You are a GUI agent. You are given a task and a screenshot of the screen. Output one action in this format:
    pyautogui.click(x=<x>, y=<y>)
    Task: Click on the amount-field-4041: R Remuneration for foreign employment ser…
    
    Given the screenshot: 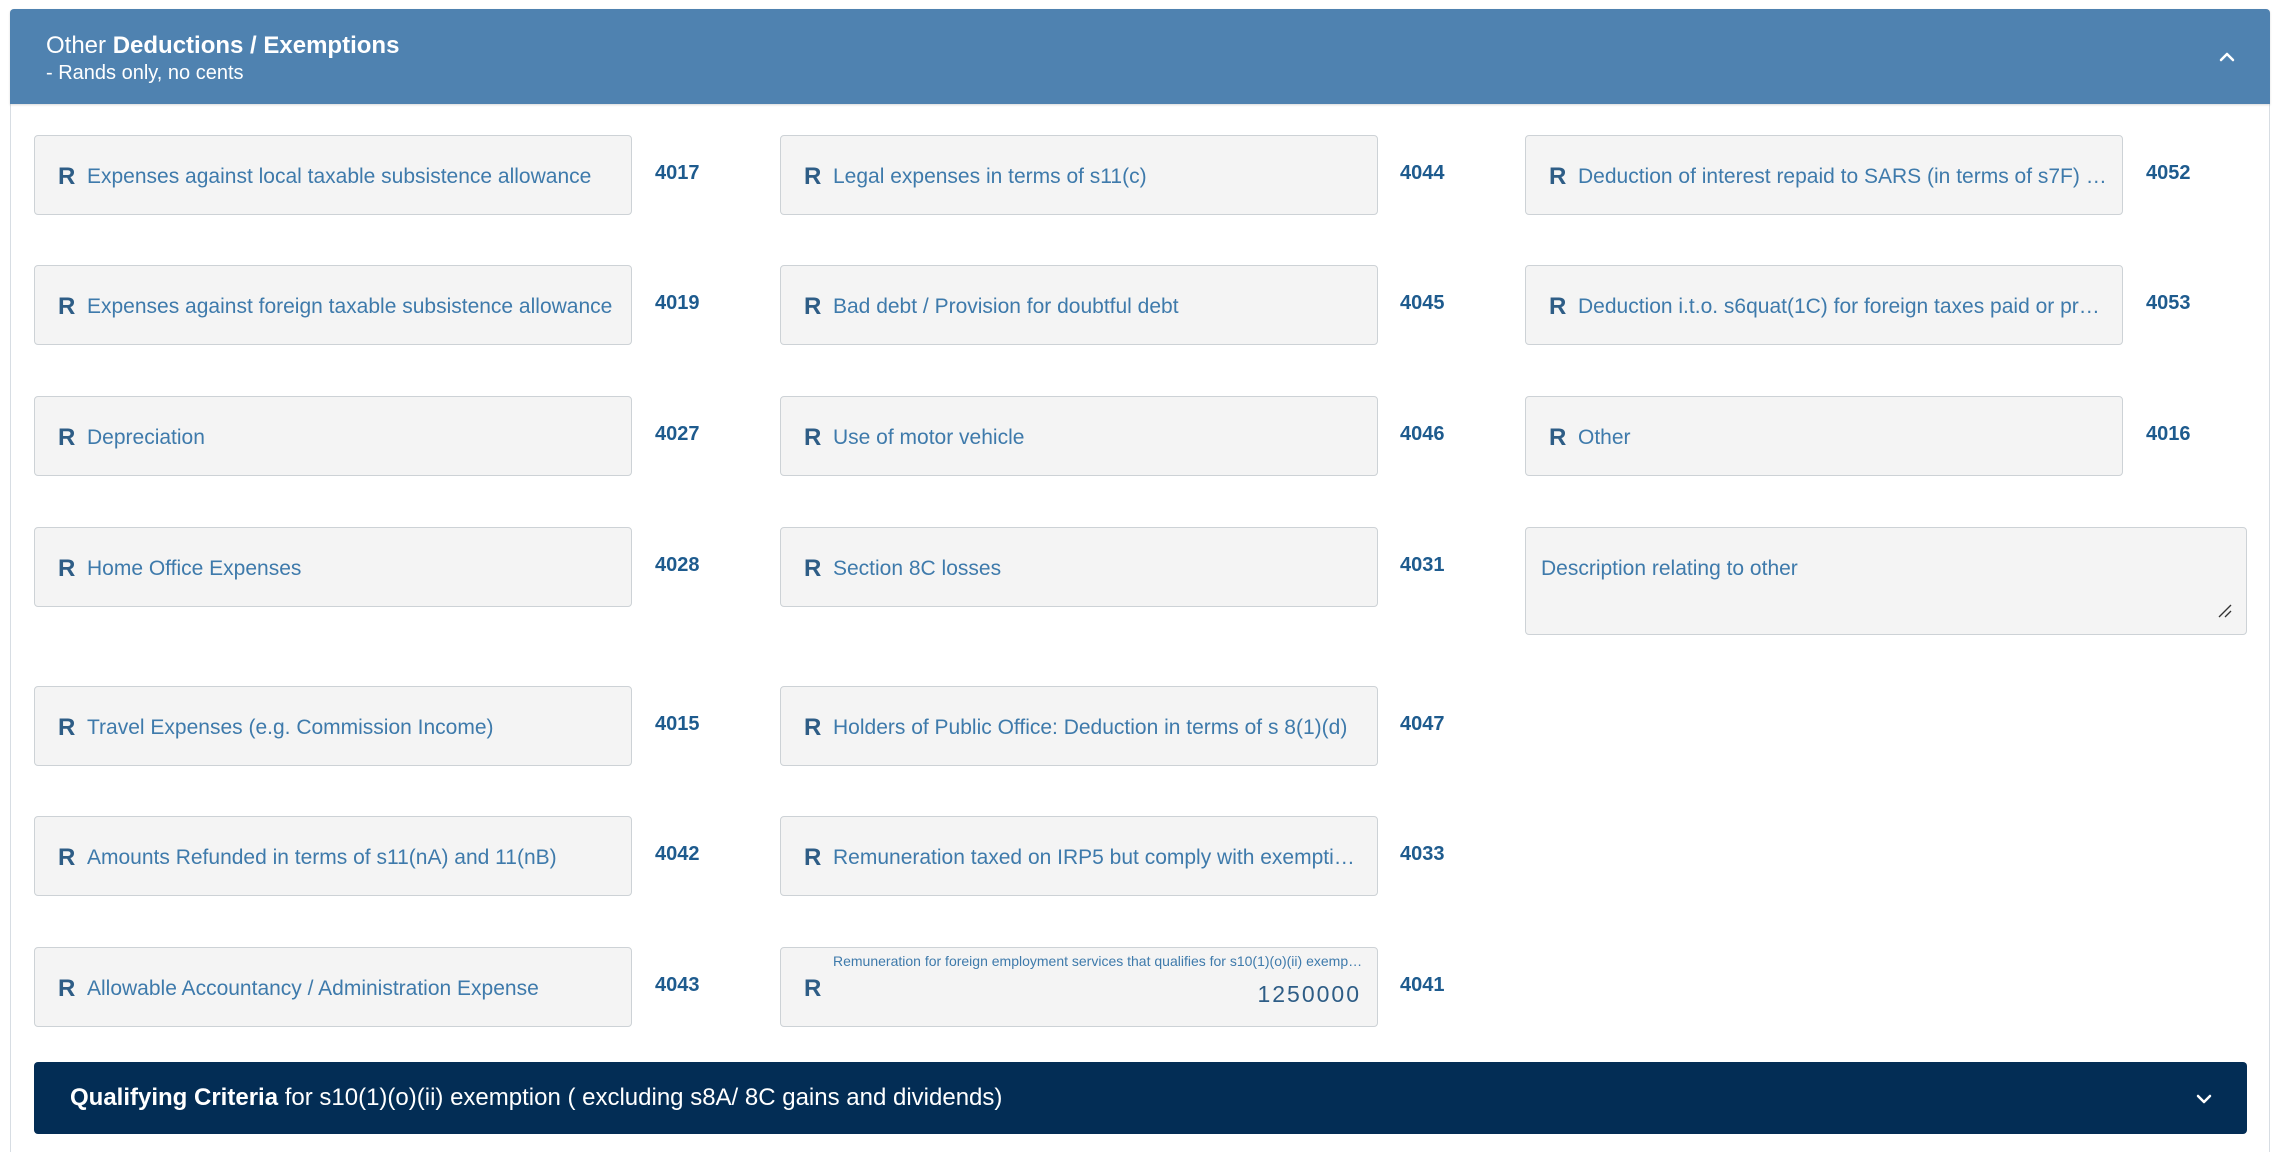 What is the action you would take?
    pyautogui.click(x=1079, y=987)
    